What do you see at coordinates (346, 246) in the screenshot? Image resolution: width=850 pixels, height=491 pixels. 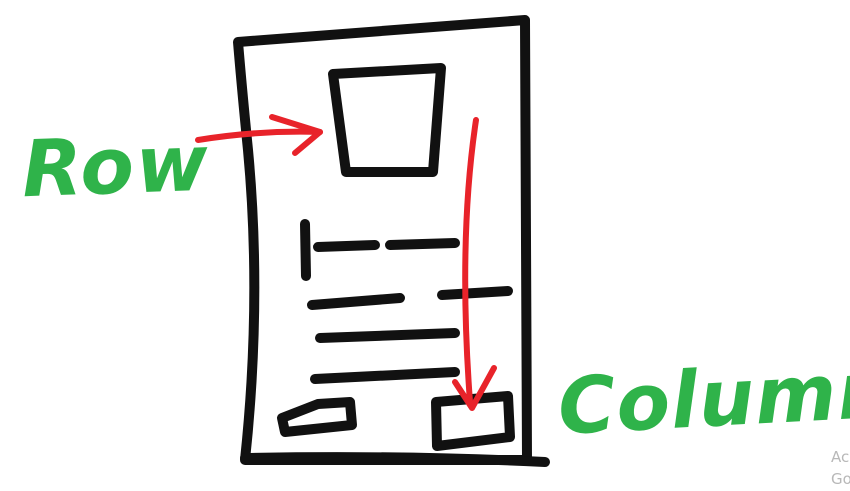 I see `text-line-1a` at bounding box center [346, 246].